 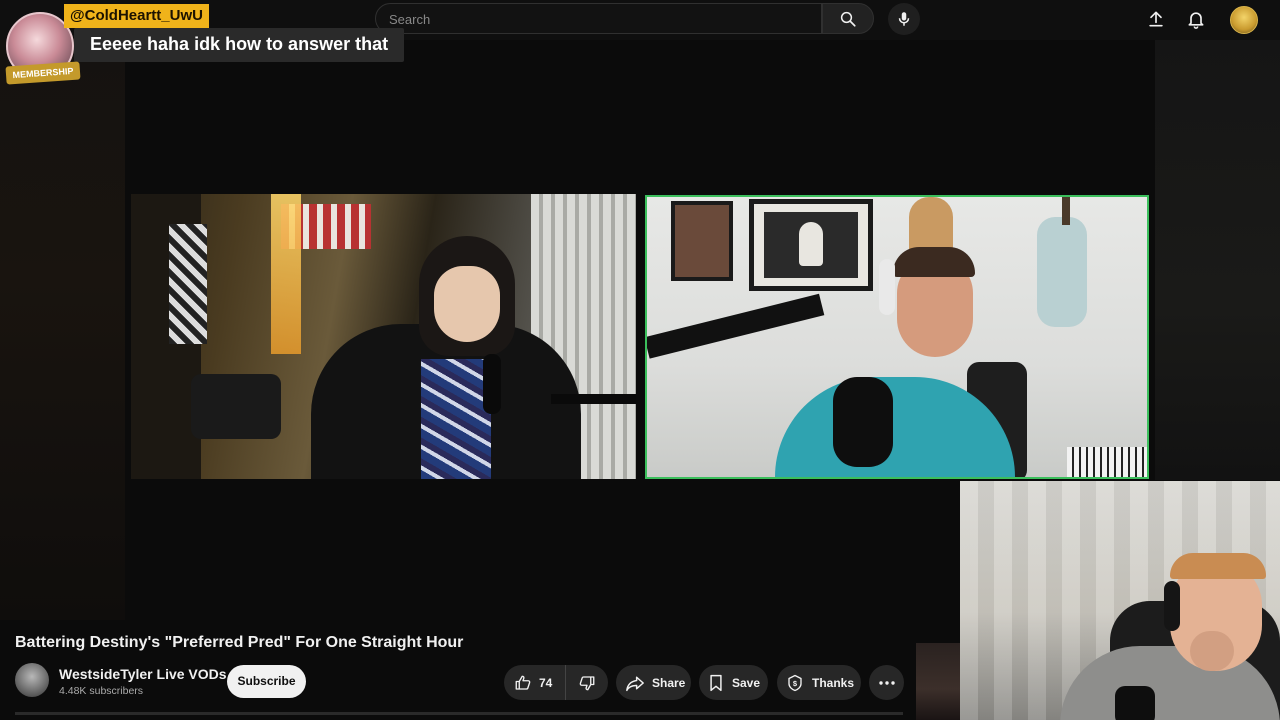 I want to click on thanks-label: Thanks, so click(x=833, y=682).